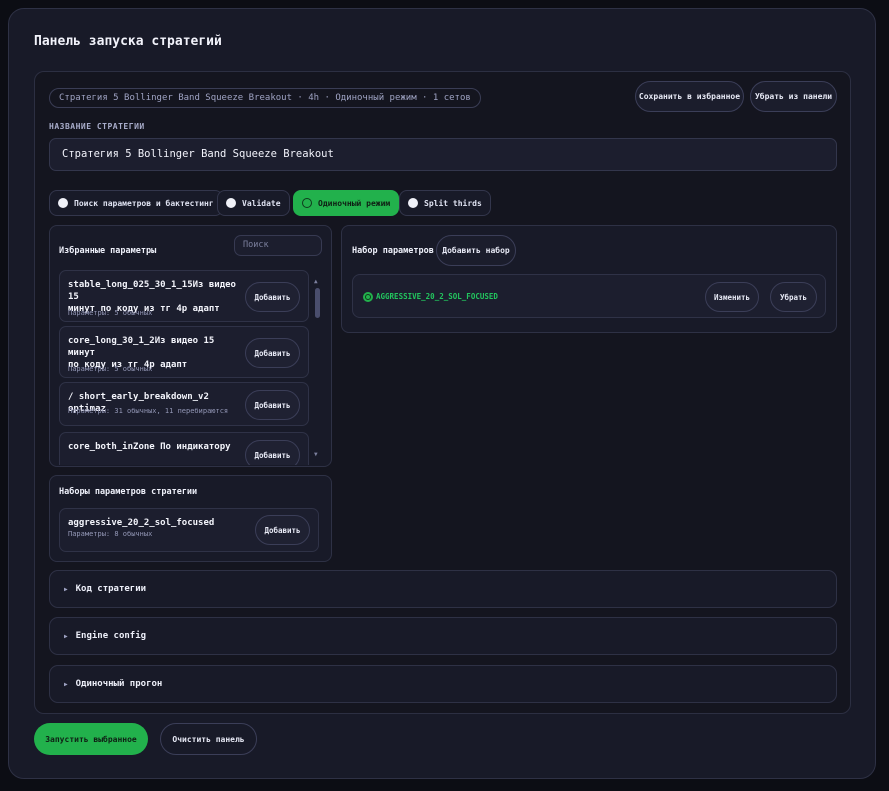  I want to click on panel-title: Панель запуска стратегий, so click(128, 41).